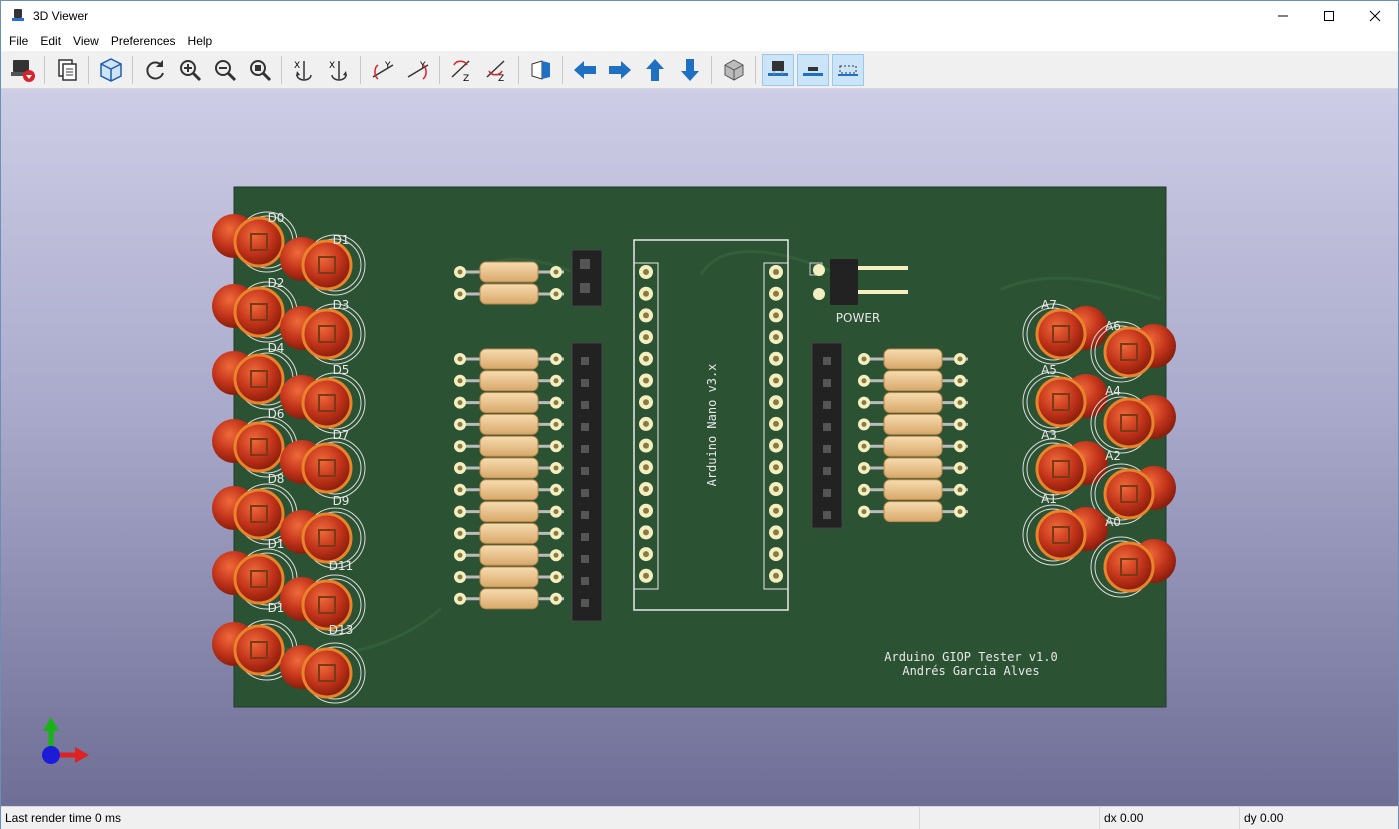  What do you see at coordinates (1049, 370) in the screenshot?
I see `led-label: A5` at bounding box center [1049, 370].